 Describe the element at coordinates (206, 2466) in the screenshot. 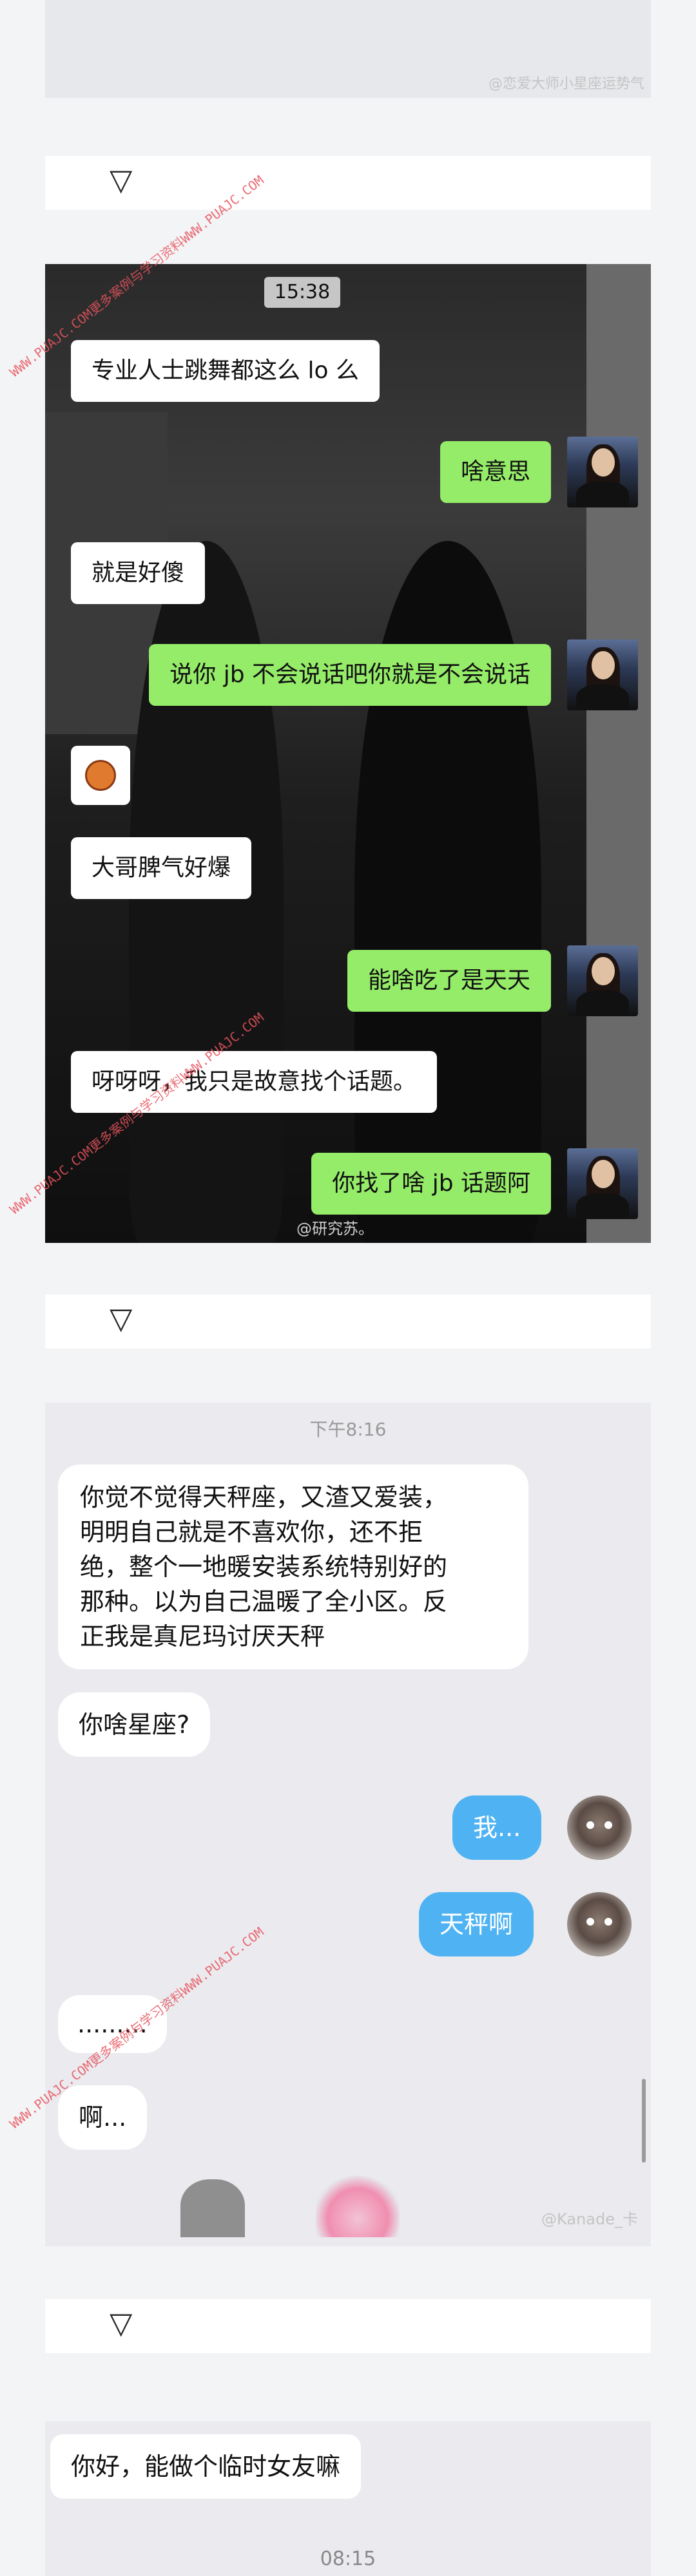

I see `chat-bubble-incoming: 你好，能做个临时女友嘛` at that location.